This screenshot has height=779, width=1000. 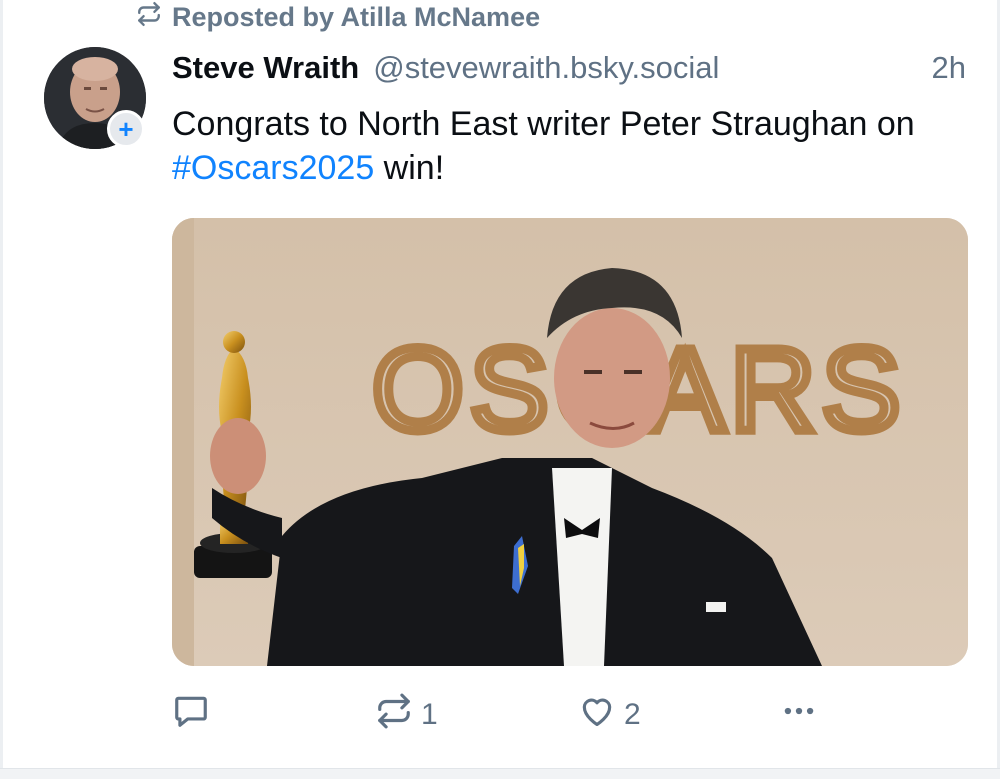 I want to click on post-time: 2h, so click(x=949, y=68).